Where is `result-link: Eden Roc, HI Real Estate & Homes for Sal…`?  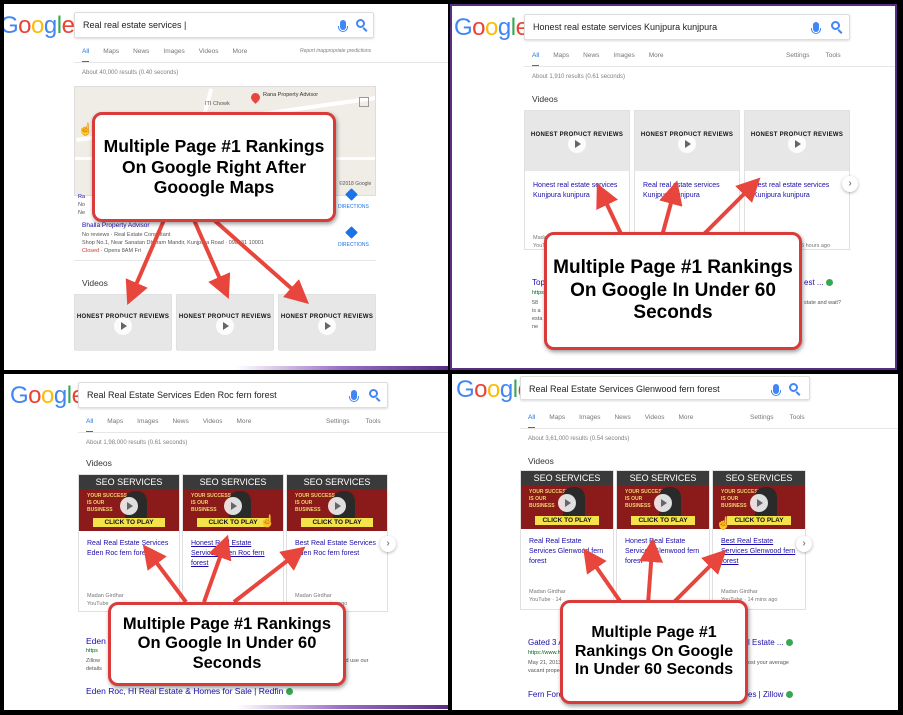
result-link: Eden Roc, HI Real Estate & Homes for Sal… is located at coordinates (189, 691).